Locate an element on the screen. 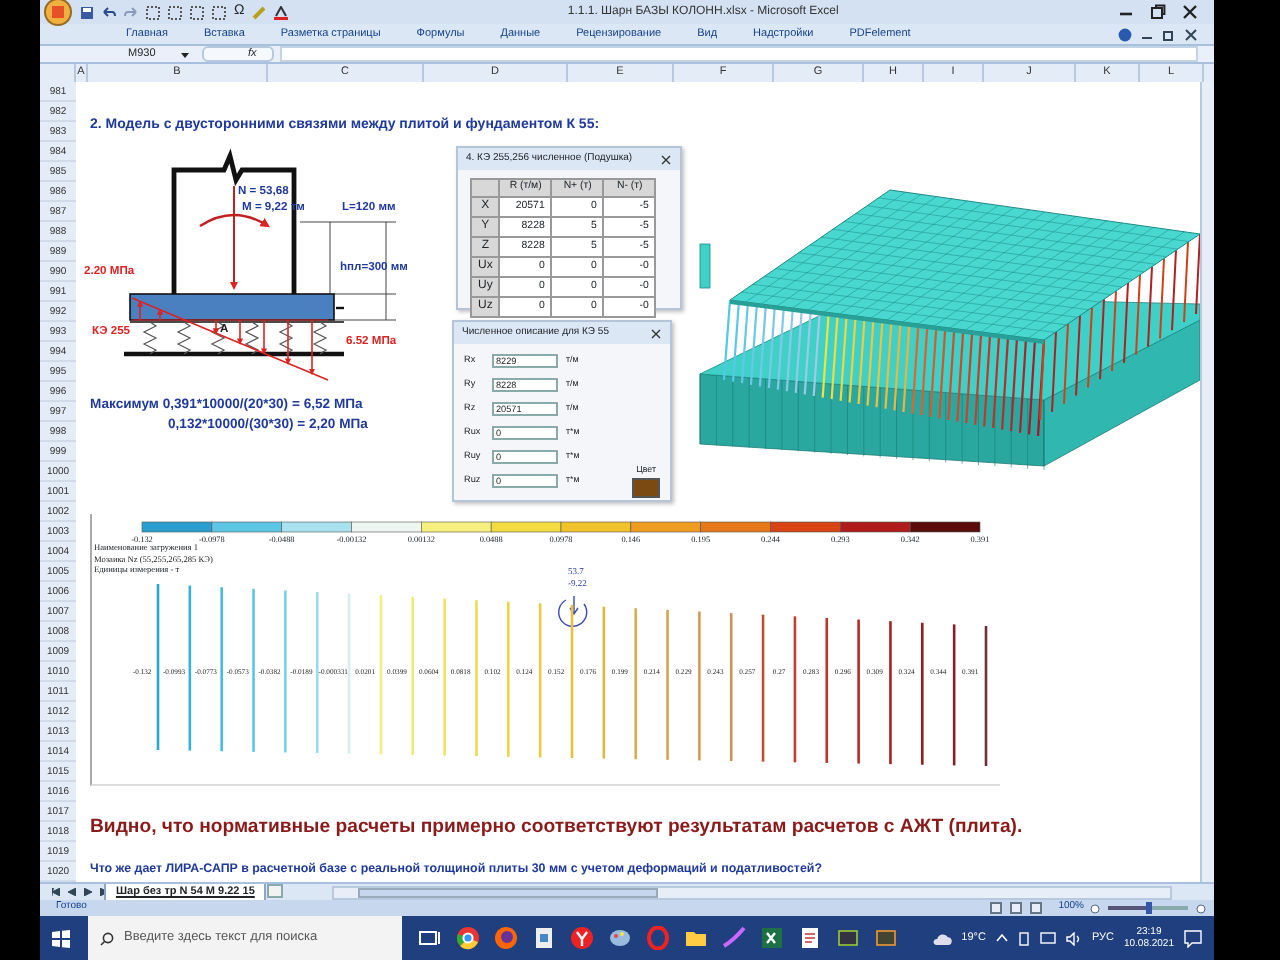 The height and width of the screenshot is (960, 1280). zoom-slider-thumb is located at coordinates (1148, 908).